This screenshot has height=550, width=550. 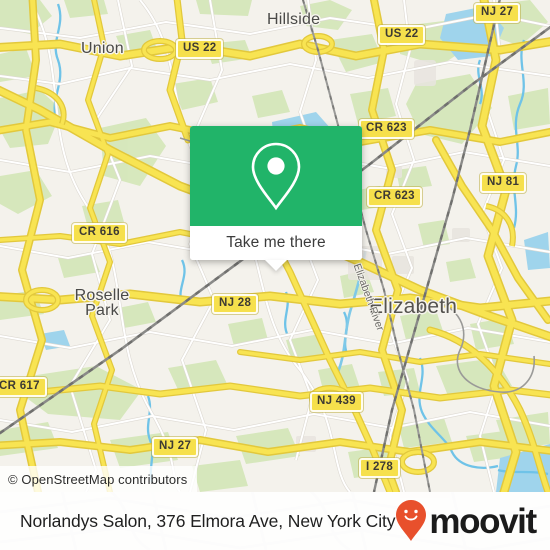 I want to click on road-shield-i-278: I 278, so click(x=380, y=468).